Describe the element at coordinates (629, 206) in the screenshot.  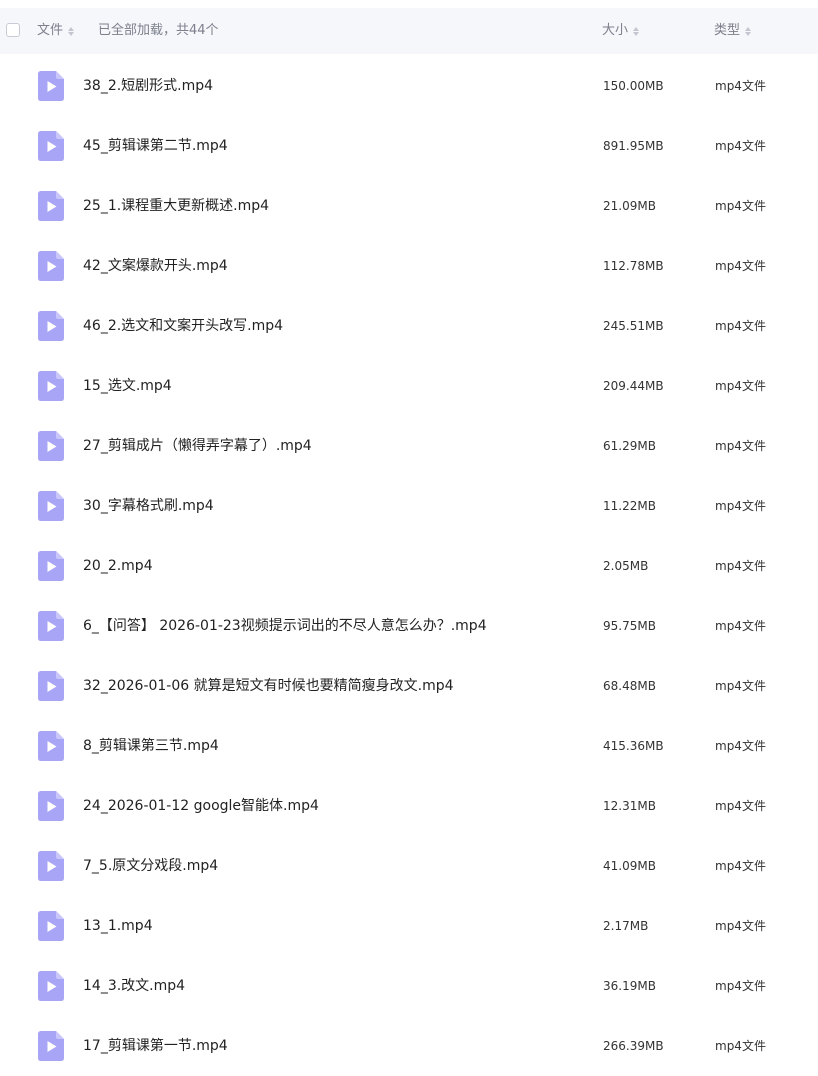
I see `file-size: 21.09MB` at that location.